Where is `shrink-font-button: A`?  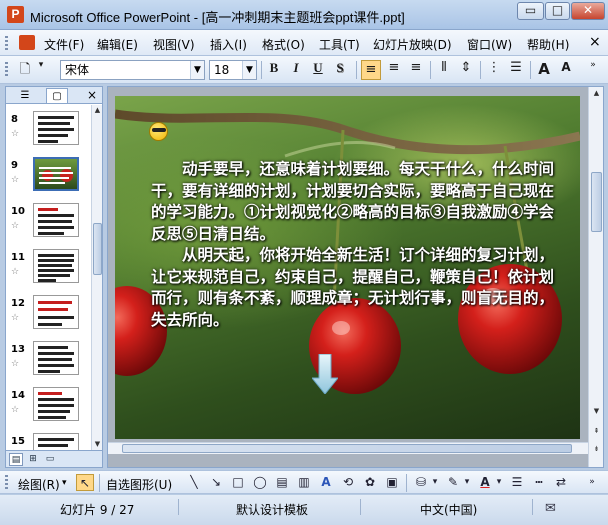 shrink-font-button: A is located at coordinates (566, 70).